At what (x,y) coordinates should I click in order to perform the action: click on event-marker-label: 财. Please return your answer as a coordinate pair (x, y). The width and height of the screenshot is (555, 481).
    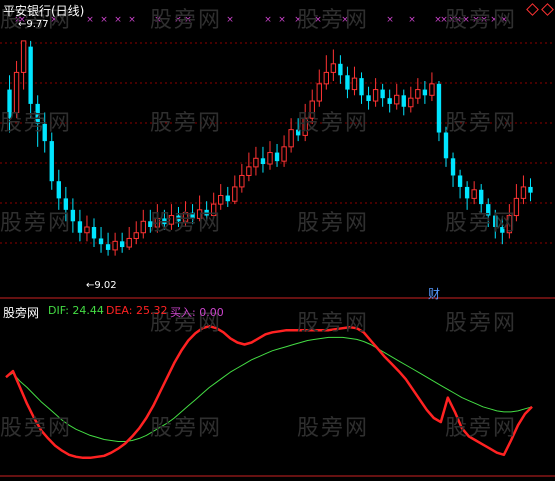
    Looking at the image, I should click on (434, 293).